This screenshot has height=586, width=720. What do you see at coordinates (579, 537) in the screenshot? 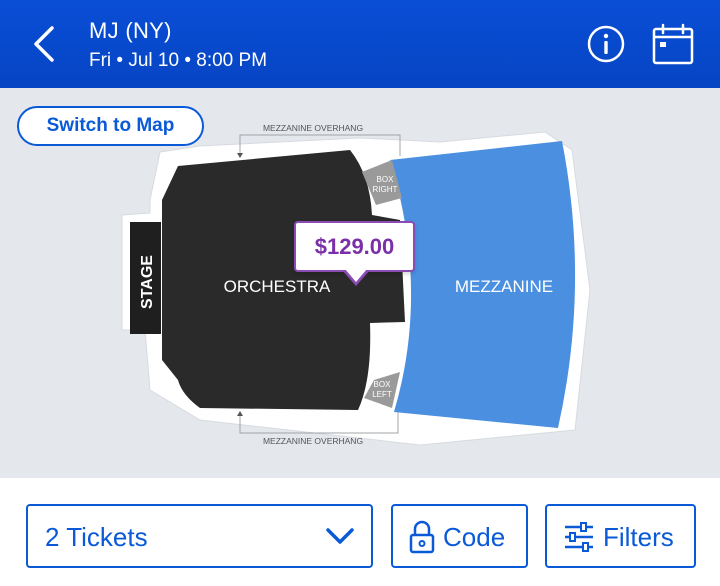
I see `filters-sliders-icon` at bounding box center [579, 537].